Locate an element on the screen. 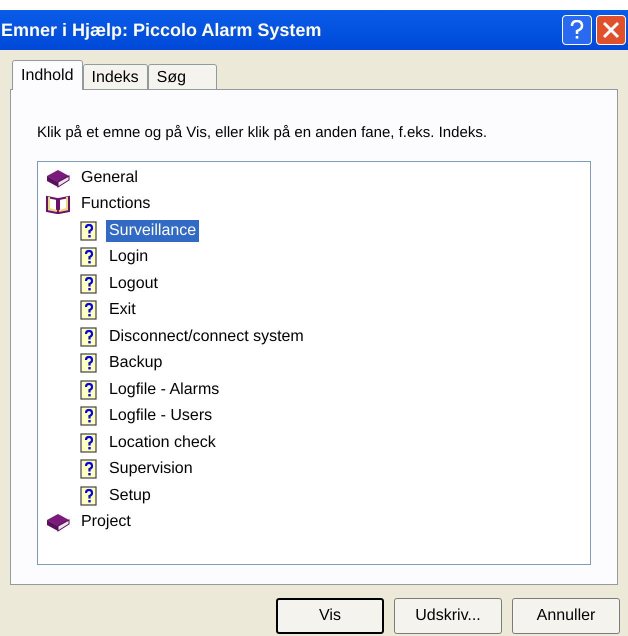 The image size is (628, 636). tab: Søg is located at coordinates (182, 77).